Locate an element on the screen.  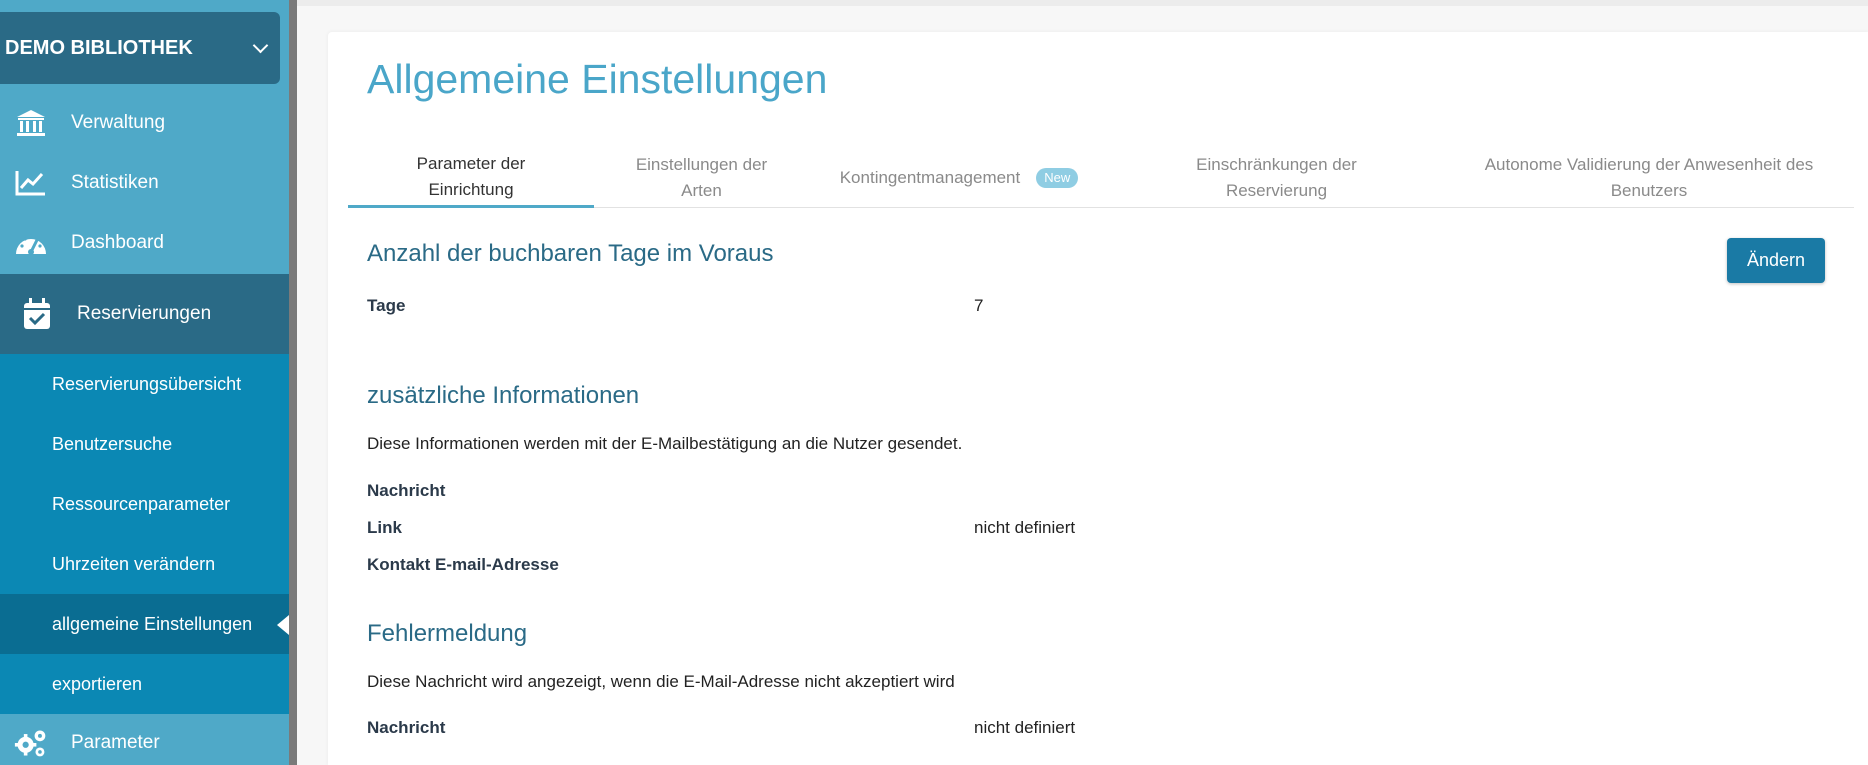
submenu-item-label: Uhrzeiten verändern is located at coordinates (134, 563).